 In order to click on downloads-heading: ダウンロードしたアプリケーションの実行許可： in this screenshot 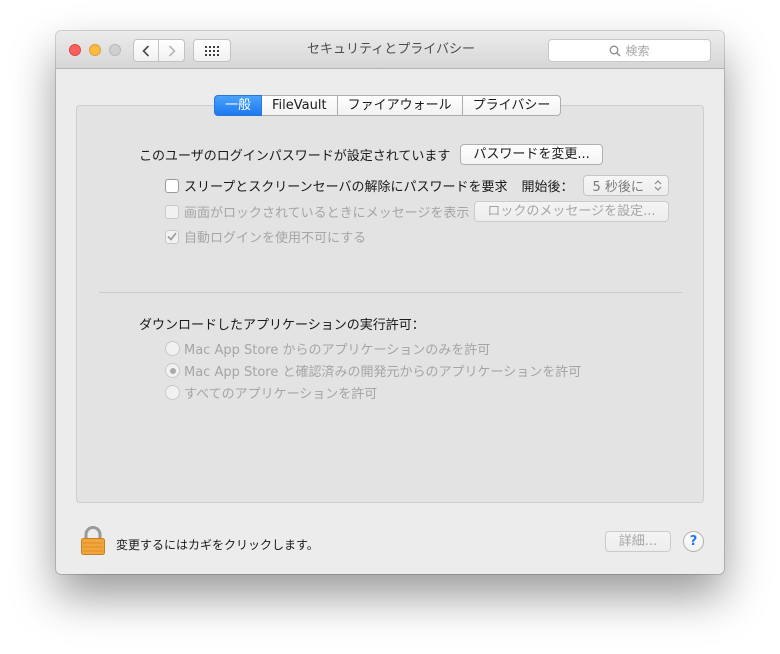, I will do `click(282, 325)`.